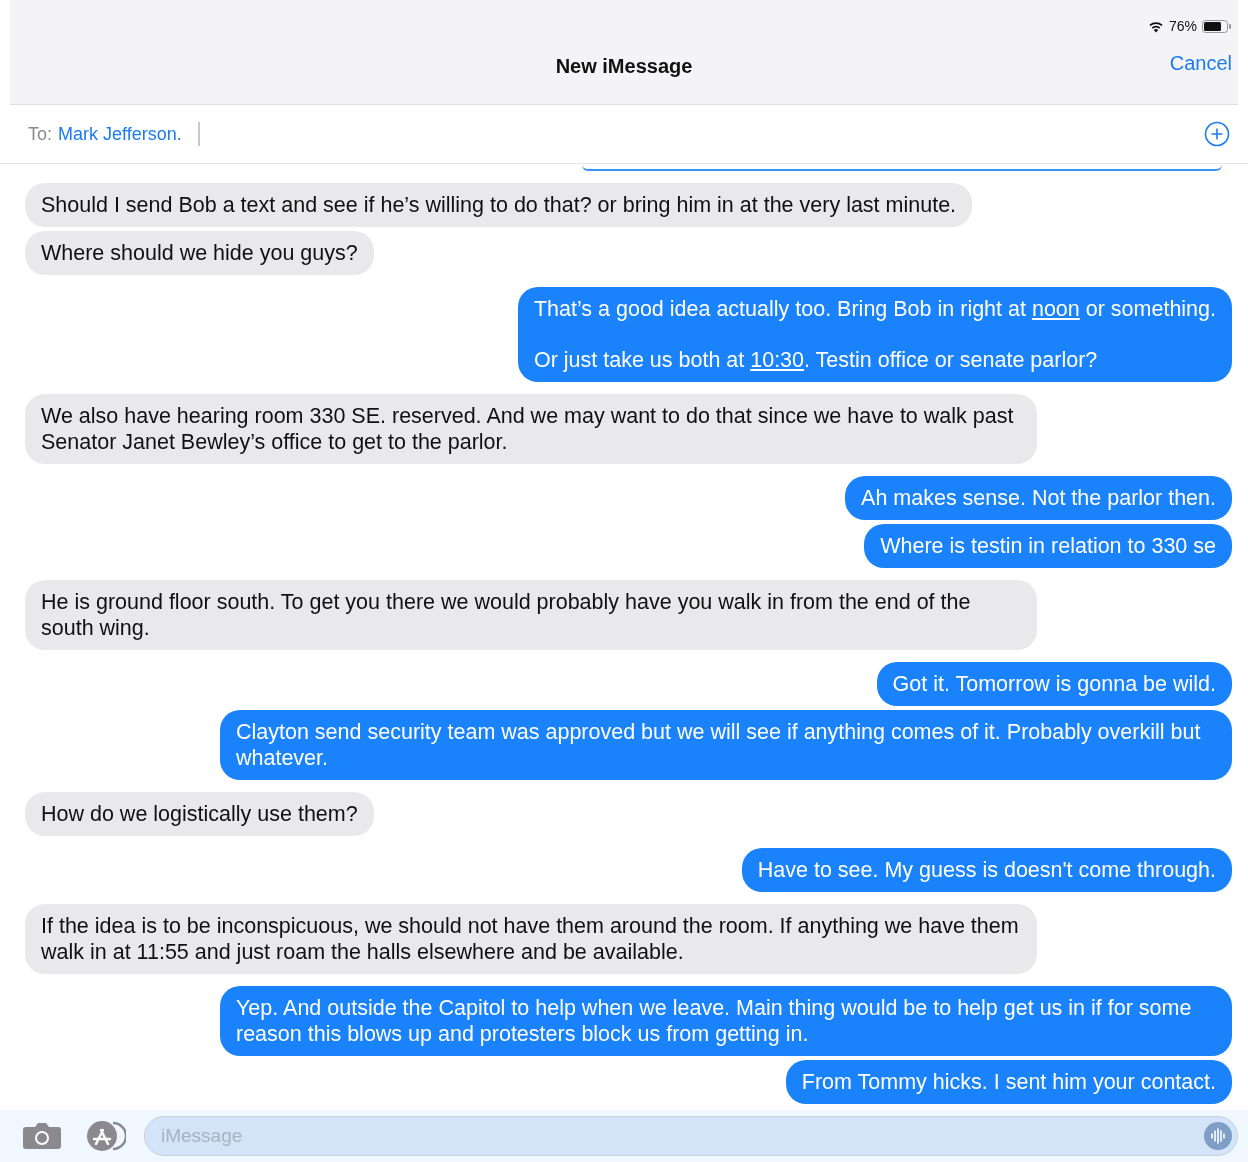 This screenshot has height=1162, width=1248. What do you see at coordinates (1217, 134) in the screenshot?
I see `add-contact-icon` at bounding box center [1217, 134].